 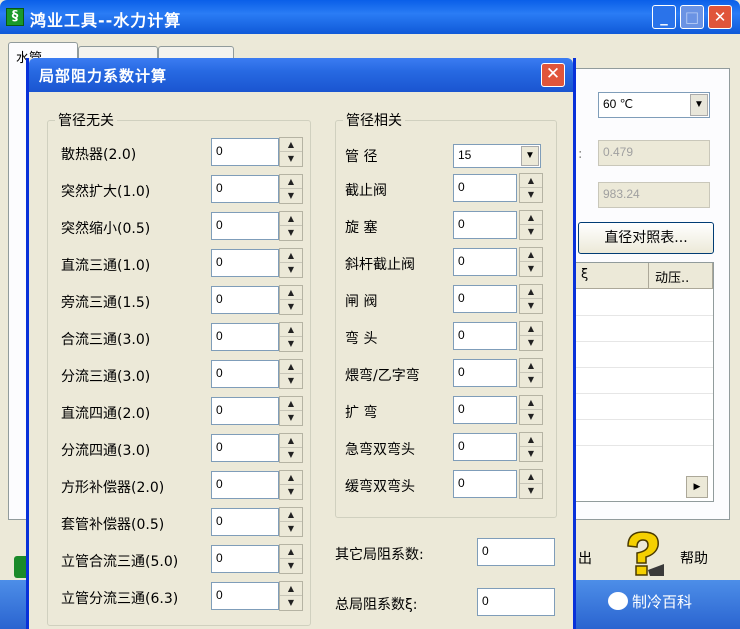 What do you see at coordinates (585, 558) in the screenshot?
I see `exit-button-label: 出` at bounding box center [585, 558].